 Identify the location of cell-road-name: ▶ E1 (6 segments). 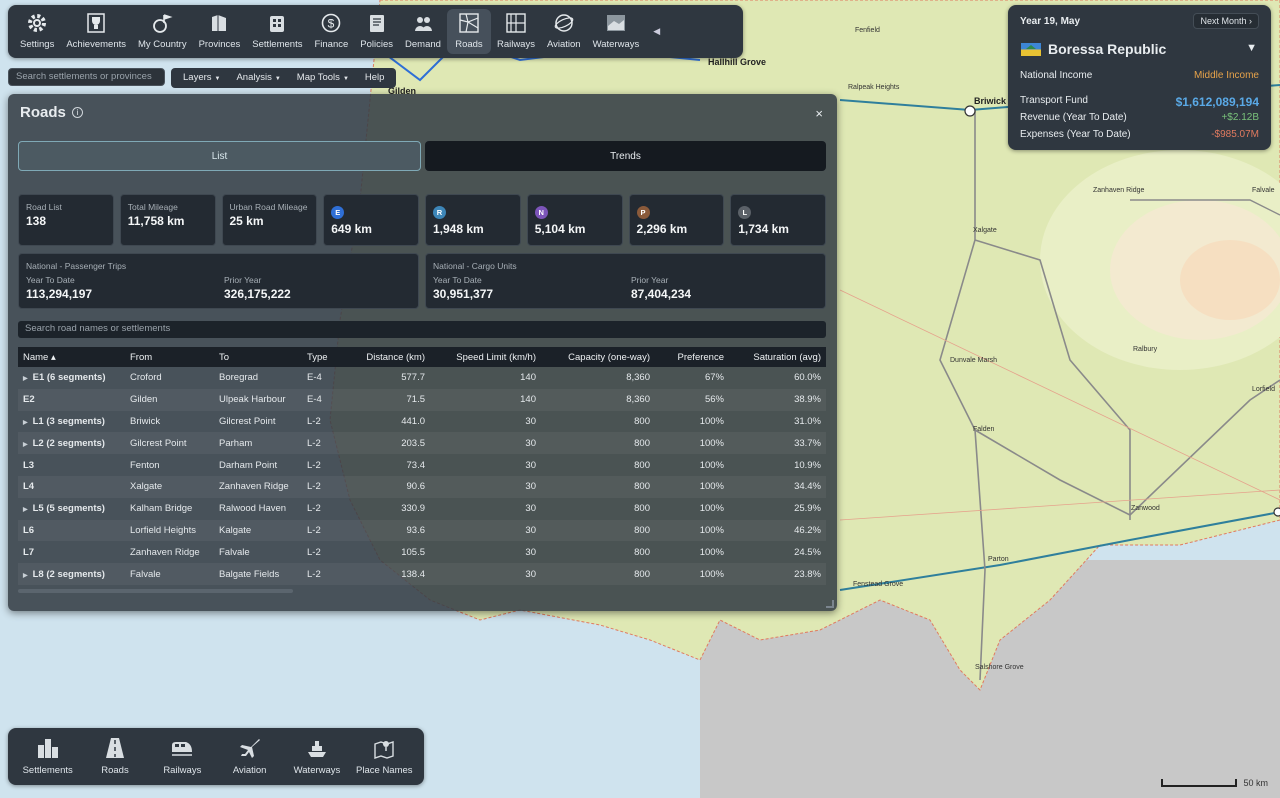
(71, 378).